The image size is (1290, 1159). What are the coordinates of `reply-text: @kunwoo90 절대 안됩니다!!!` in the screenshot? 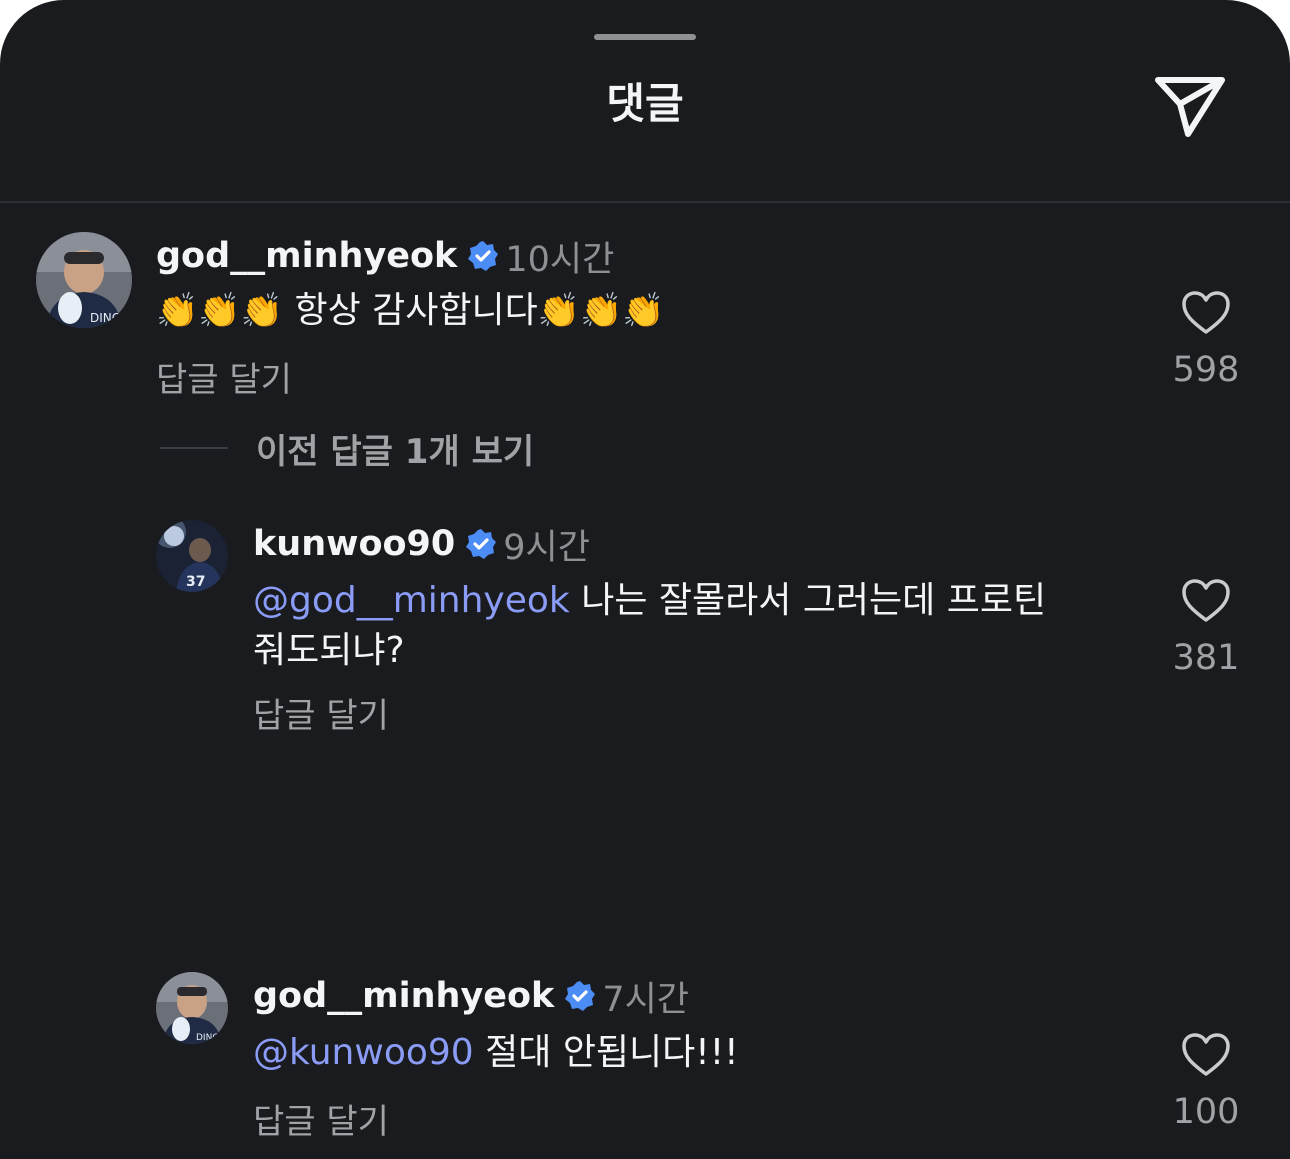 It's located at (496, 1053).